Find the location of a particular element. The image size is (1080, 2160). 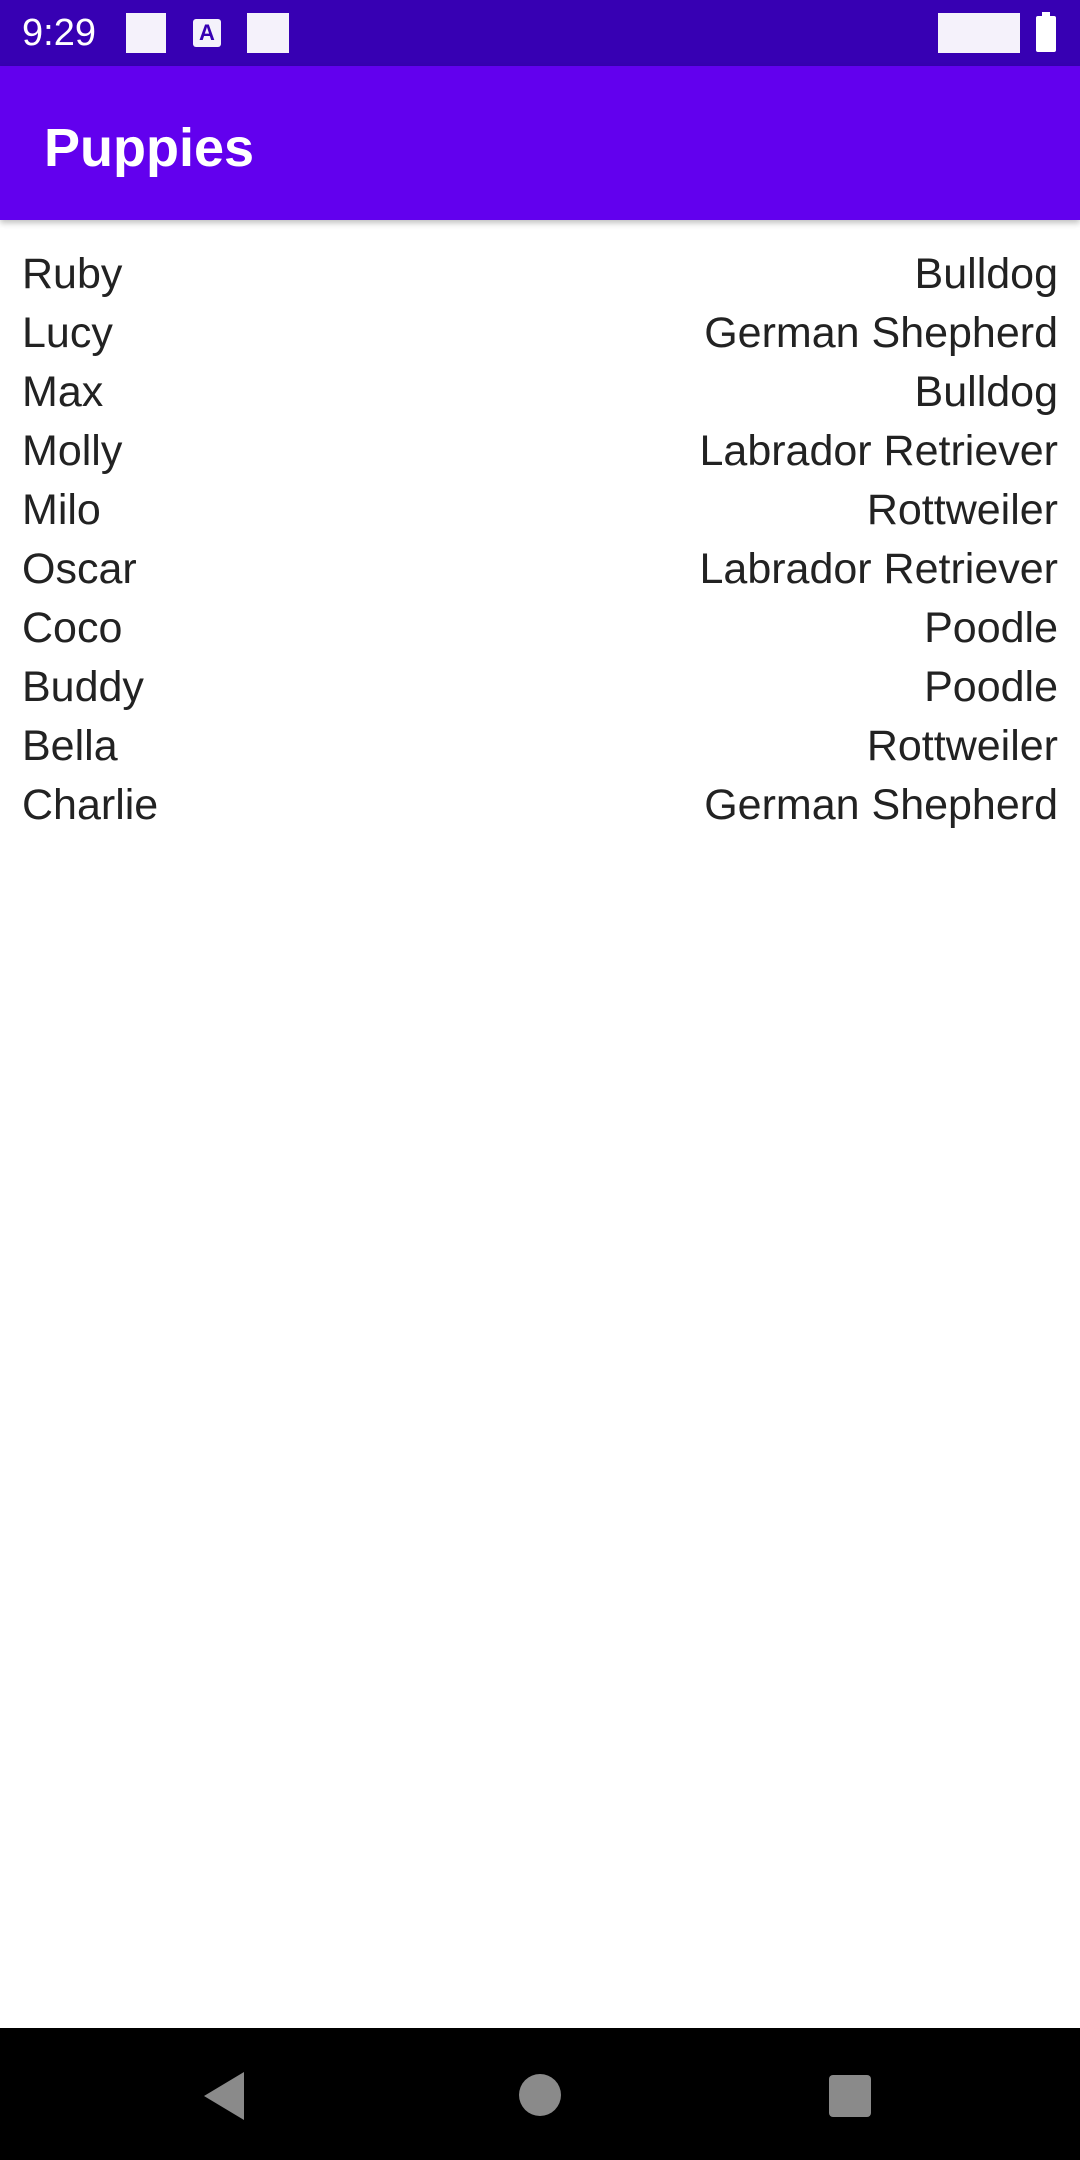

puppy-name: Ruby is located at coordinates (72, 274).